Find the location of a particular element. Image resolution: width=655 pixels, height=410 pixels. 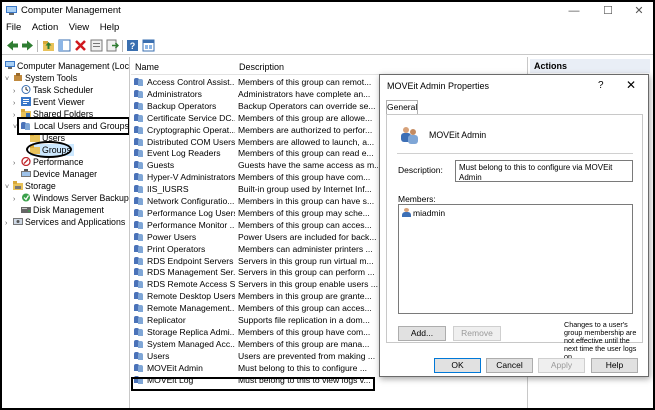

console-tree-icon is located at coordinates (148, 45).